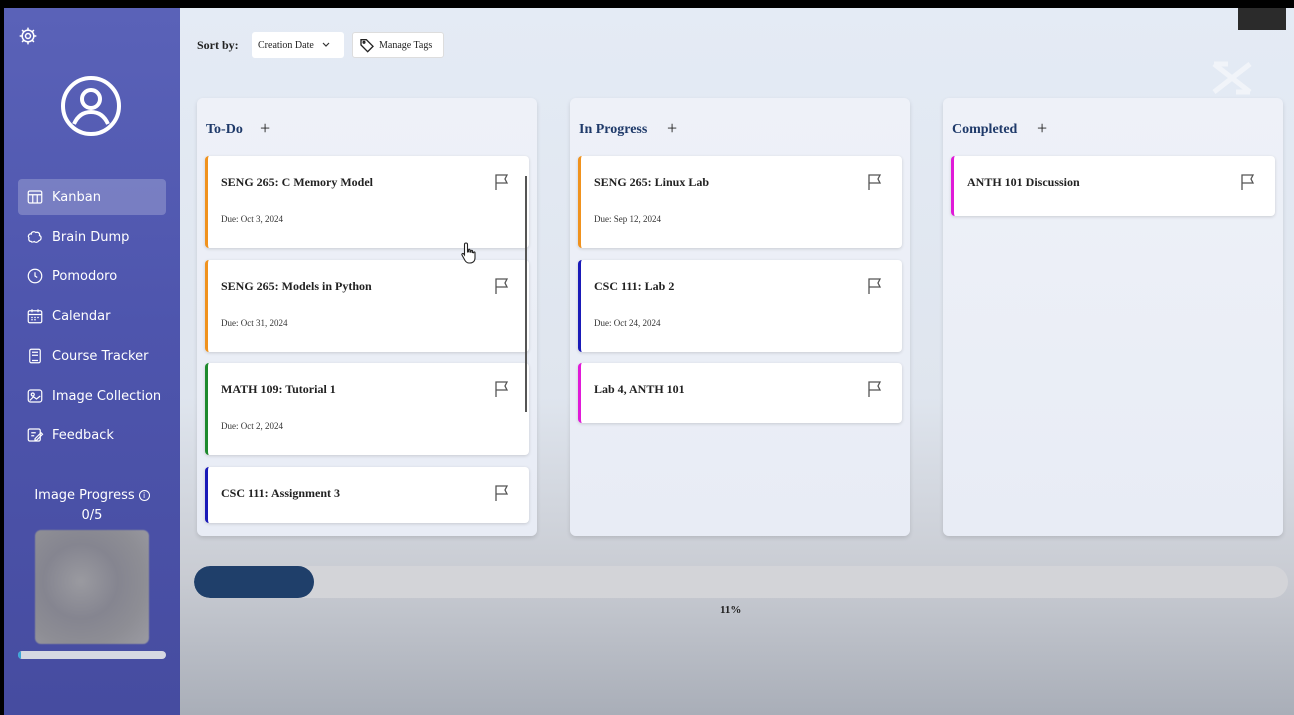 The image size is (1294, 715). What do you see at coordinates (35, 435) in the screenshot?
I see `edit-icon` at bounding box center [35, 435].